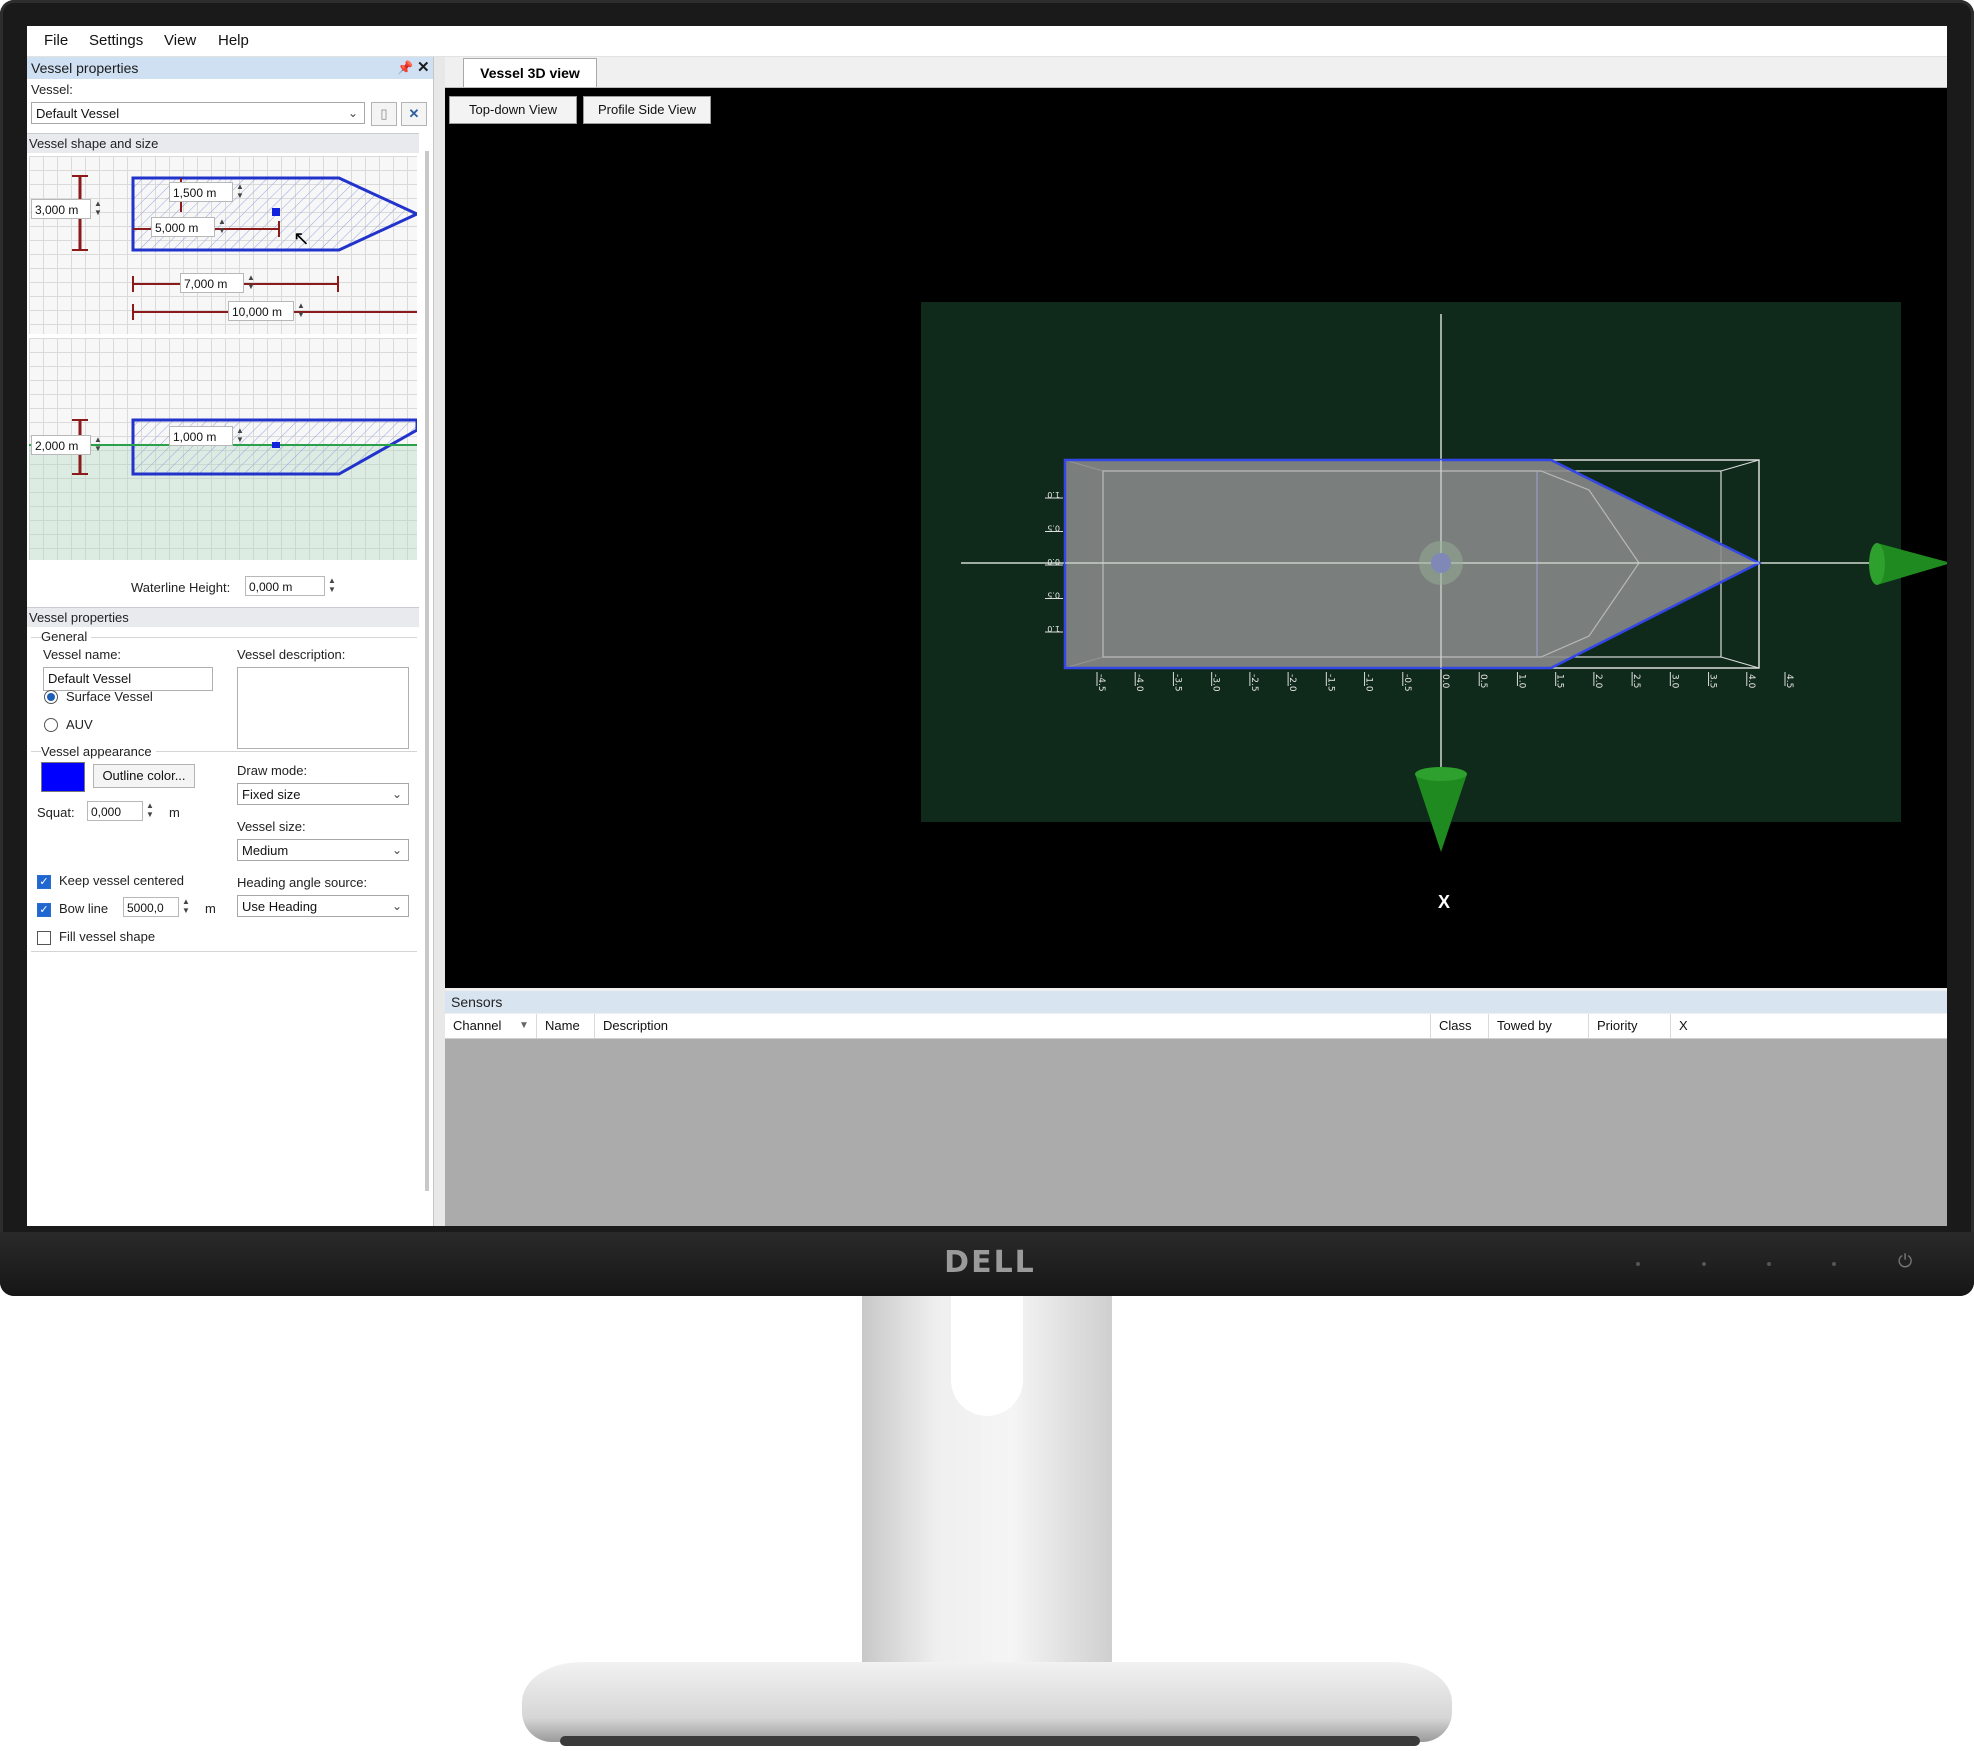 The width and height of the screenshot is (1974, 1751). What do you see at coordinates (1713, 681) in the screenshot?
I see `x-tick-label: 3.5` at bounding box center [1713, 681].